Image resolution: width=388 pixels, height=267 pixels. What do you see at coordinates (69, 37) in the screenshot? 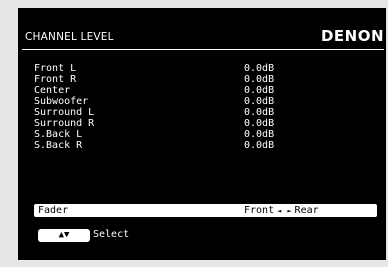
I see `page-title: CHANNEL LEVEL` at bounding box center [69, 37].